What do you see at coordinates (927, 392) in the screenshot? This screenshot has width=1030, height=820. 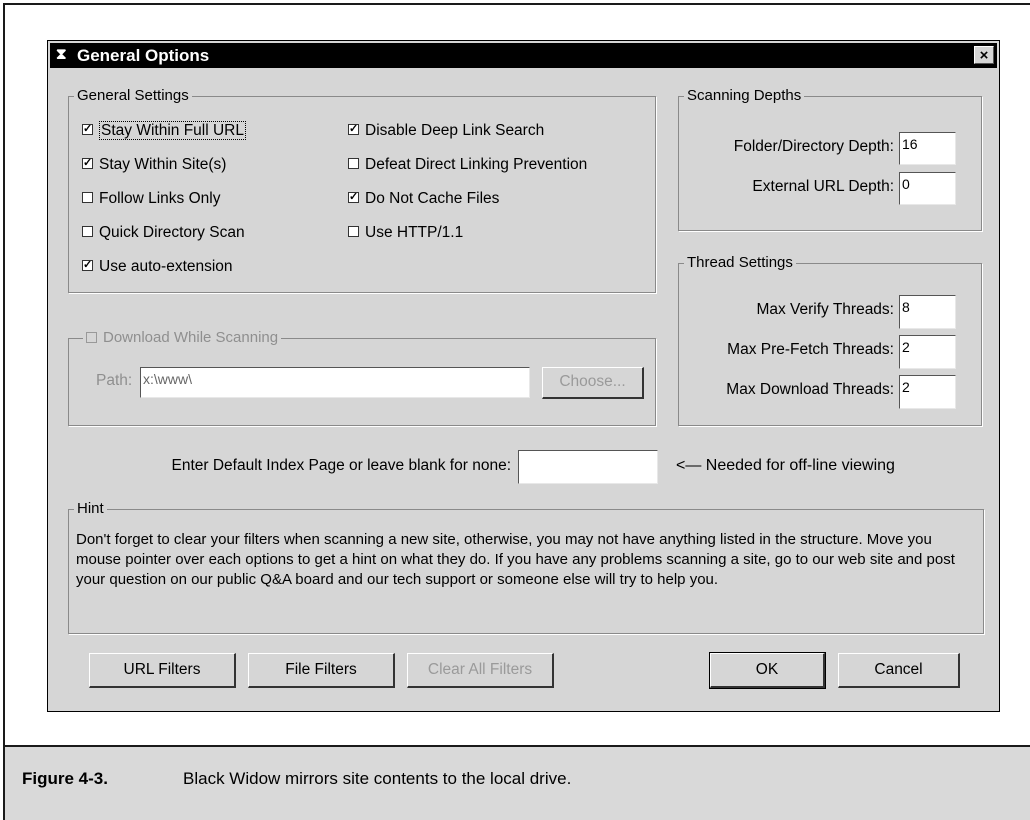 I see `download-threads-input: 2` at bounding box center [927, 392].